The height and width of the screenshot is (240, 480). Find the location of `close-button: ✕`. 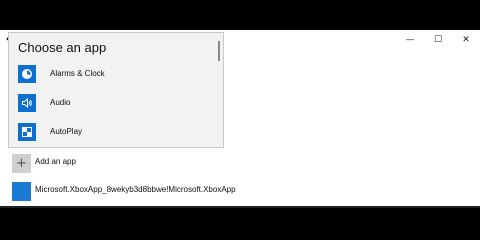

close-button: ✕ is located at coordinates (466, 40).